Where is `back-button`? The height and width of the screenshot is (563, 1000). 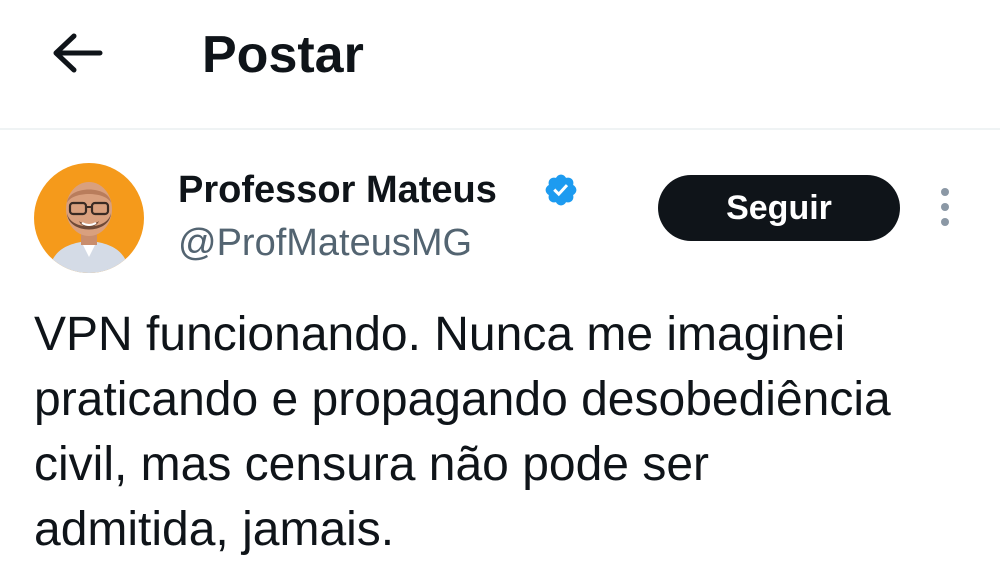 back-button is located at coordinates (78, 53).